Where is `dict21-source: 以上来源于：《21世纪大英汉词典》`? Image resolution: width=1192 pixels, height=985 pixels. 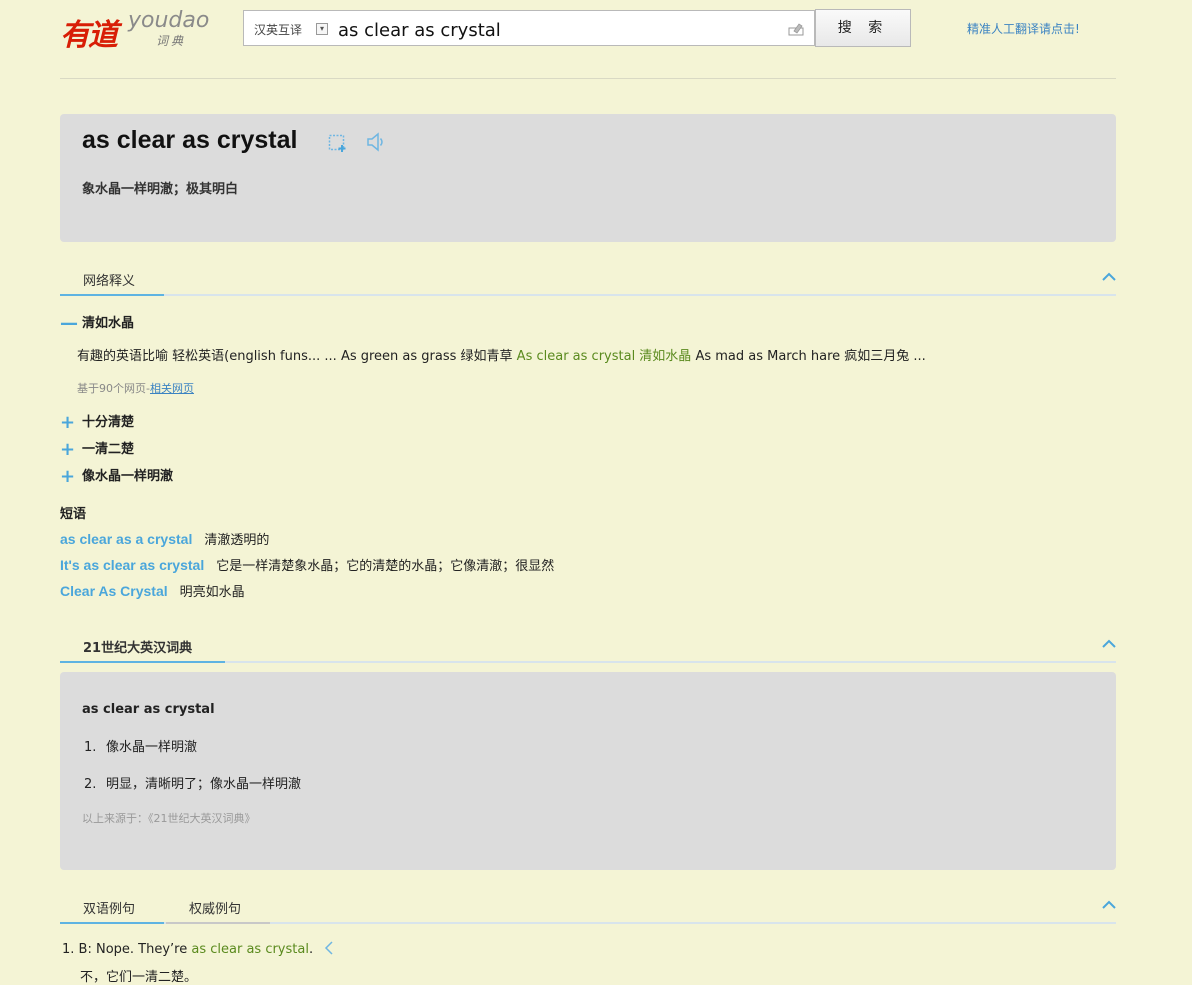
dict21-source: 以上来源于：《21世纪大英汉词典》 is located at coordinates (169, 818).